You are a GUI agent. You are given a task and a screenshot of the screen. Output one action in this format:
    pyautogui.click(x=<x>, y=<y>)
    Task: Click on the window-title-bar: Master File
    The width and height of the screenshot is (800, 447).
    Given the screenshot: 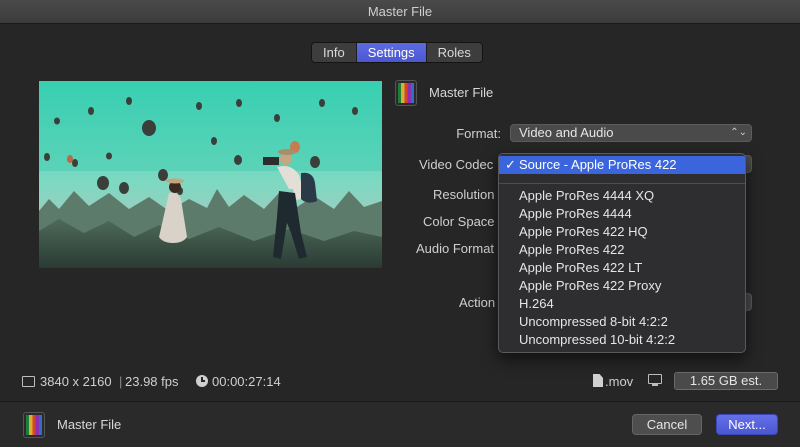 What is the action you would take?
    pyautogui.click(x=400, y=12)
    